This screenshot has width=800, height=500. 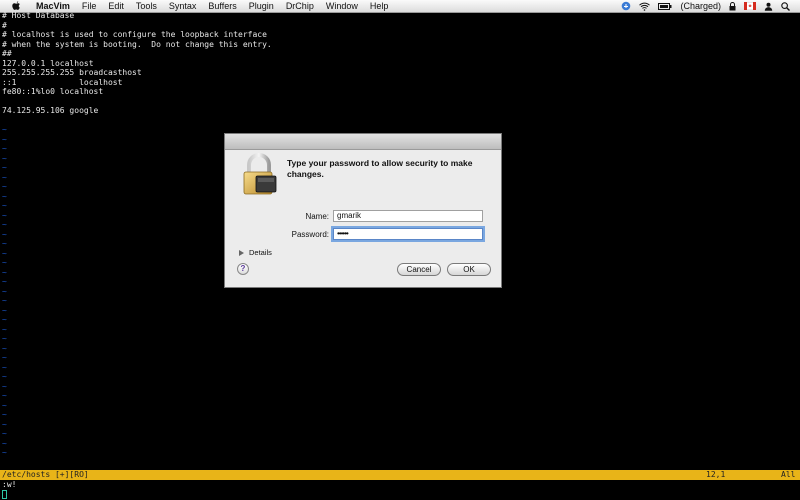 What do you see at coordinates (72, 72) in the screenshot?
I see `buffer-line: 255.255.255.255 broadcasthost` at bounding box center [72, 72].